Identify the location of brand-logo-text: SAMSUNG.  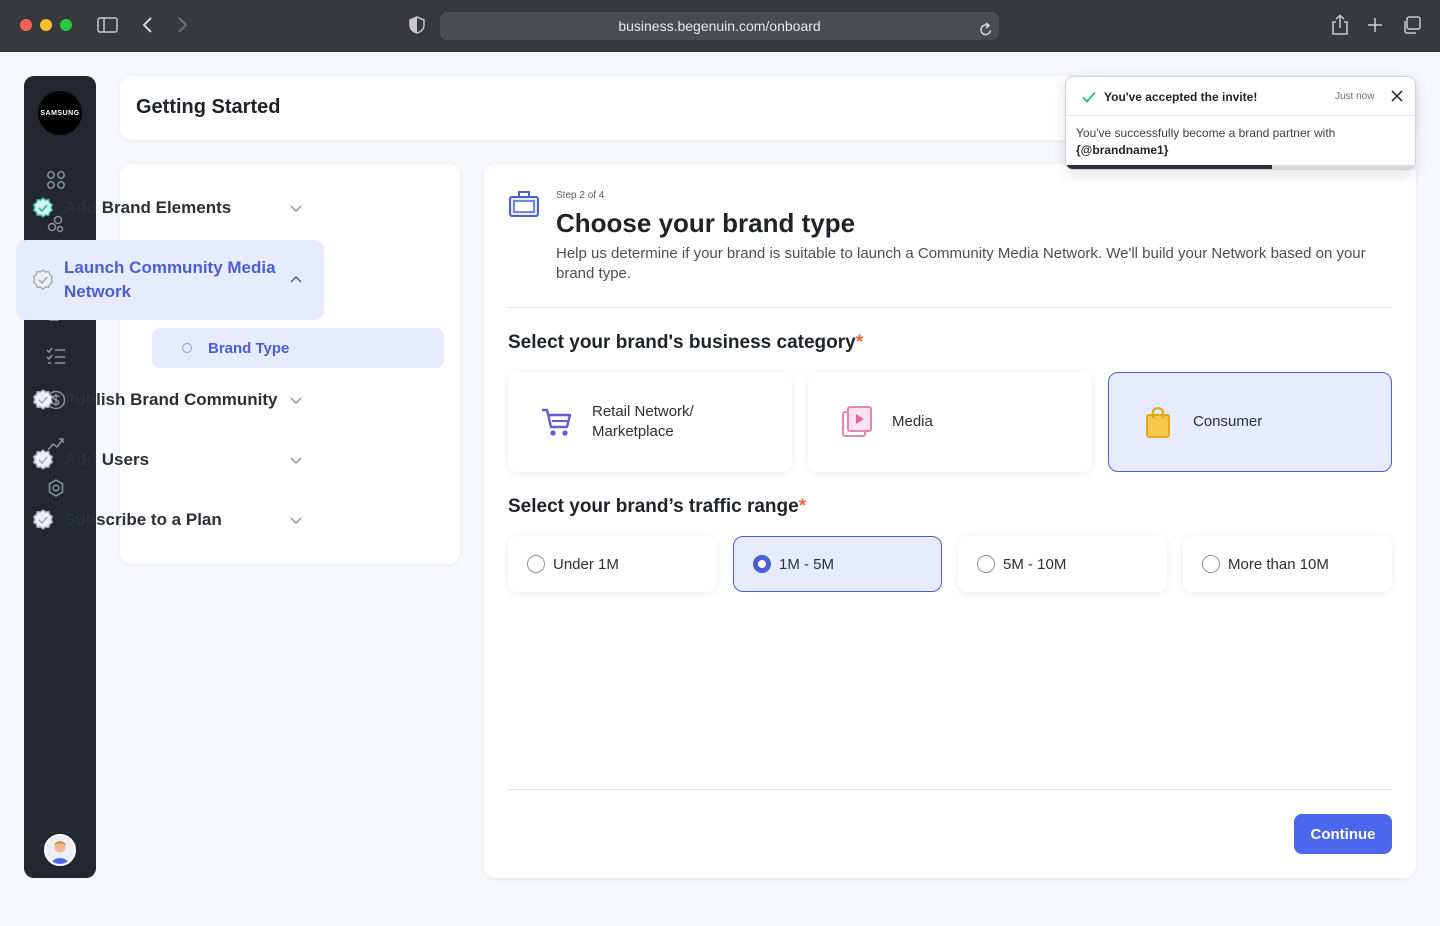
(60, 113).